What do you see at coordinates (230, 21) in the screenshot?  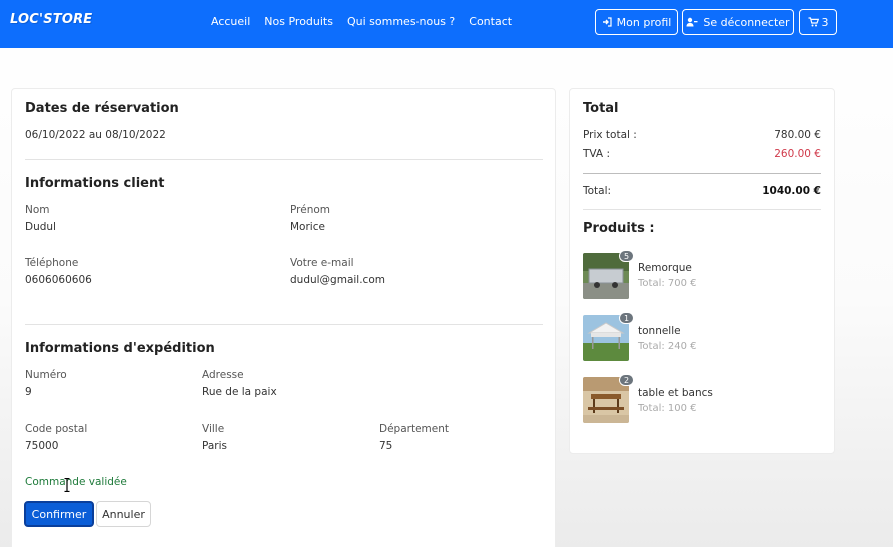 I see `nav-link-accueil: Accueil` at bounding box center [230, 21].